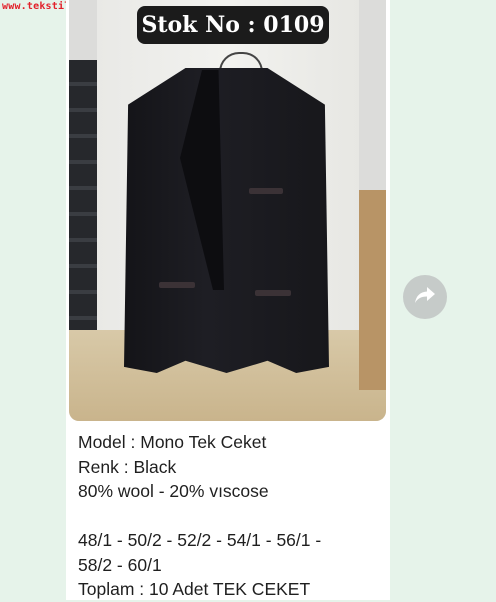 This screenshot has height=602, width=496. Describe the element at coordinates (273, 293) in the screenshot. I see `jacket-right-pocket` at that location.